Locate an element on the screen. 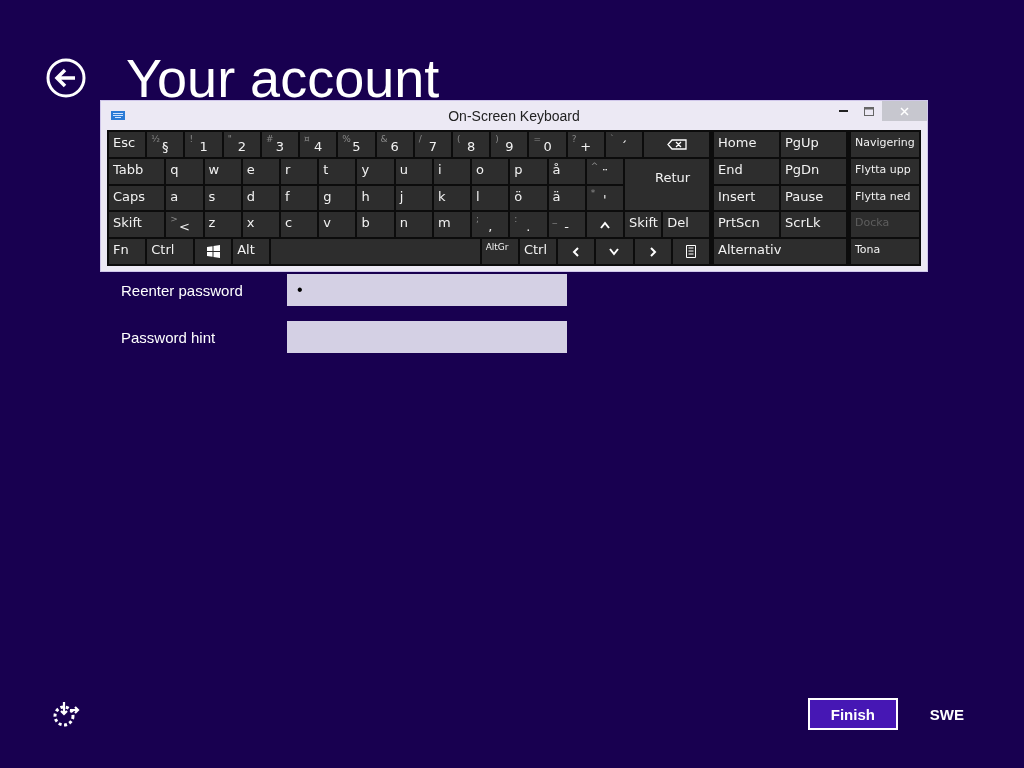 This screenshot has width=1024, height=768. keyboard-key: Tabb is located at coordinates (137, 171).